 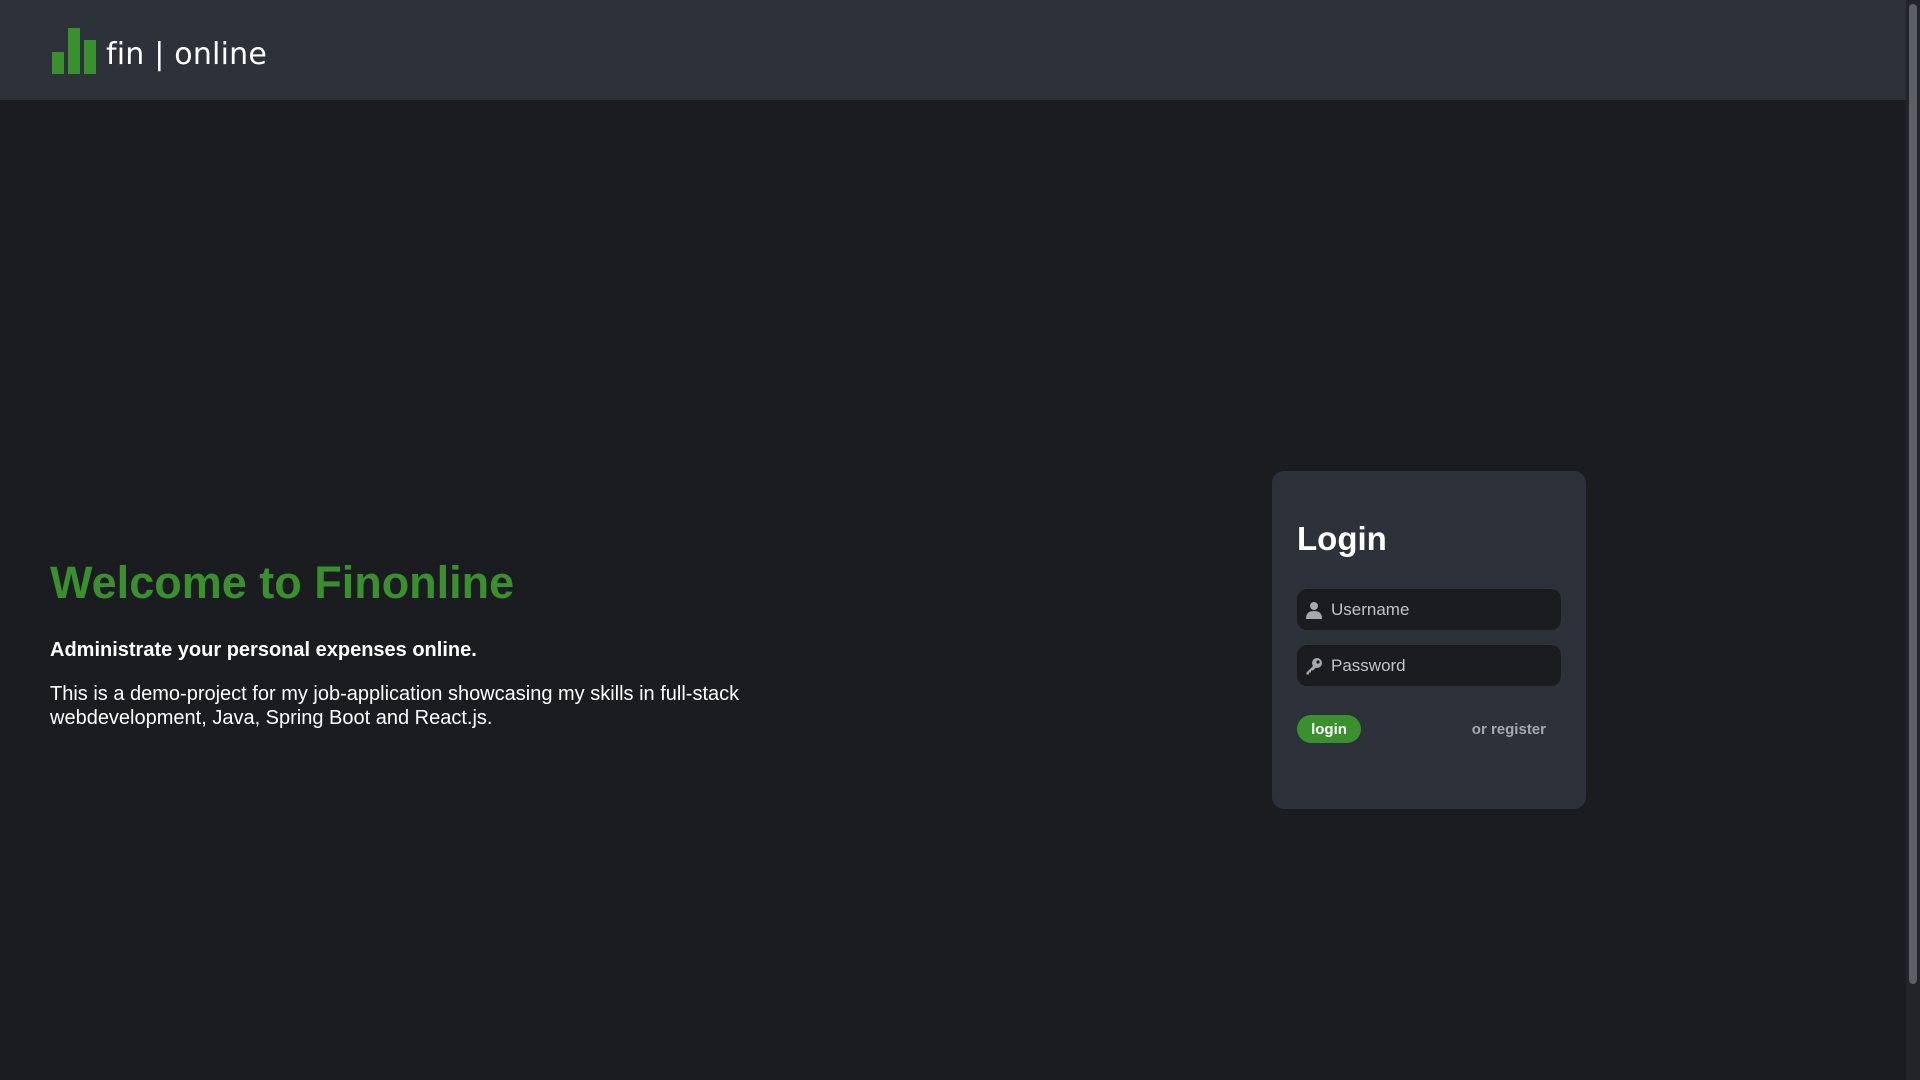 I want to click on username-field, so click(x=1429, y=609).